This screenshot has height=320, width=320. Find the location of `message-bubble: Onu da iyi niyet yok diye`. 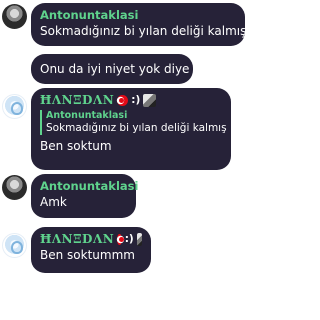

message-bubble: Onu da iyi niyet yok diye is located at coordinates (112, 69).